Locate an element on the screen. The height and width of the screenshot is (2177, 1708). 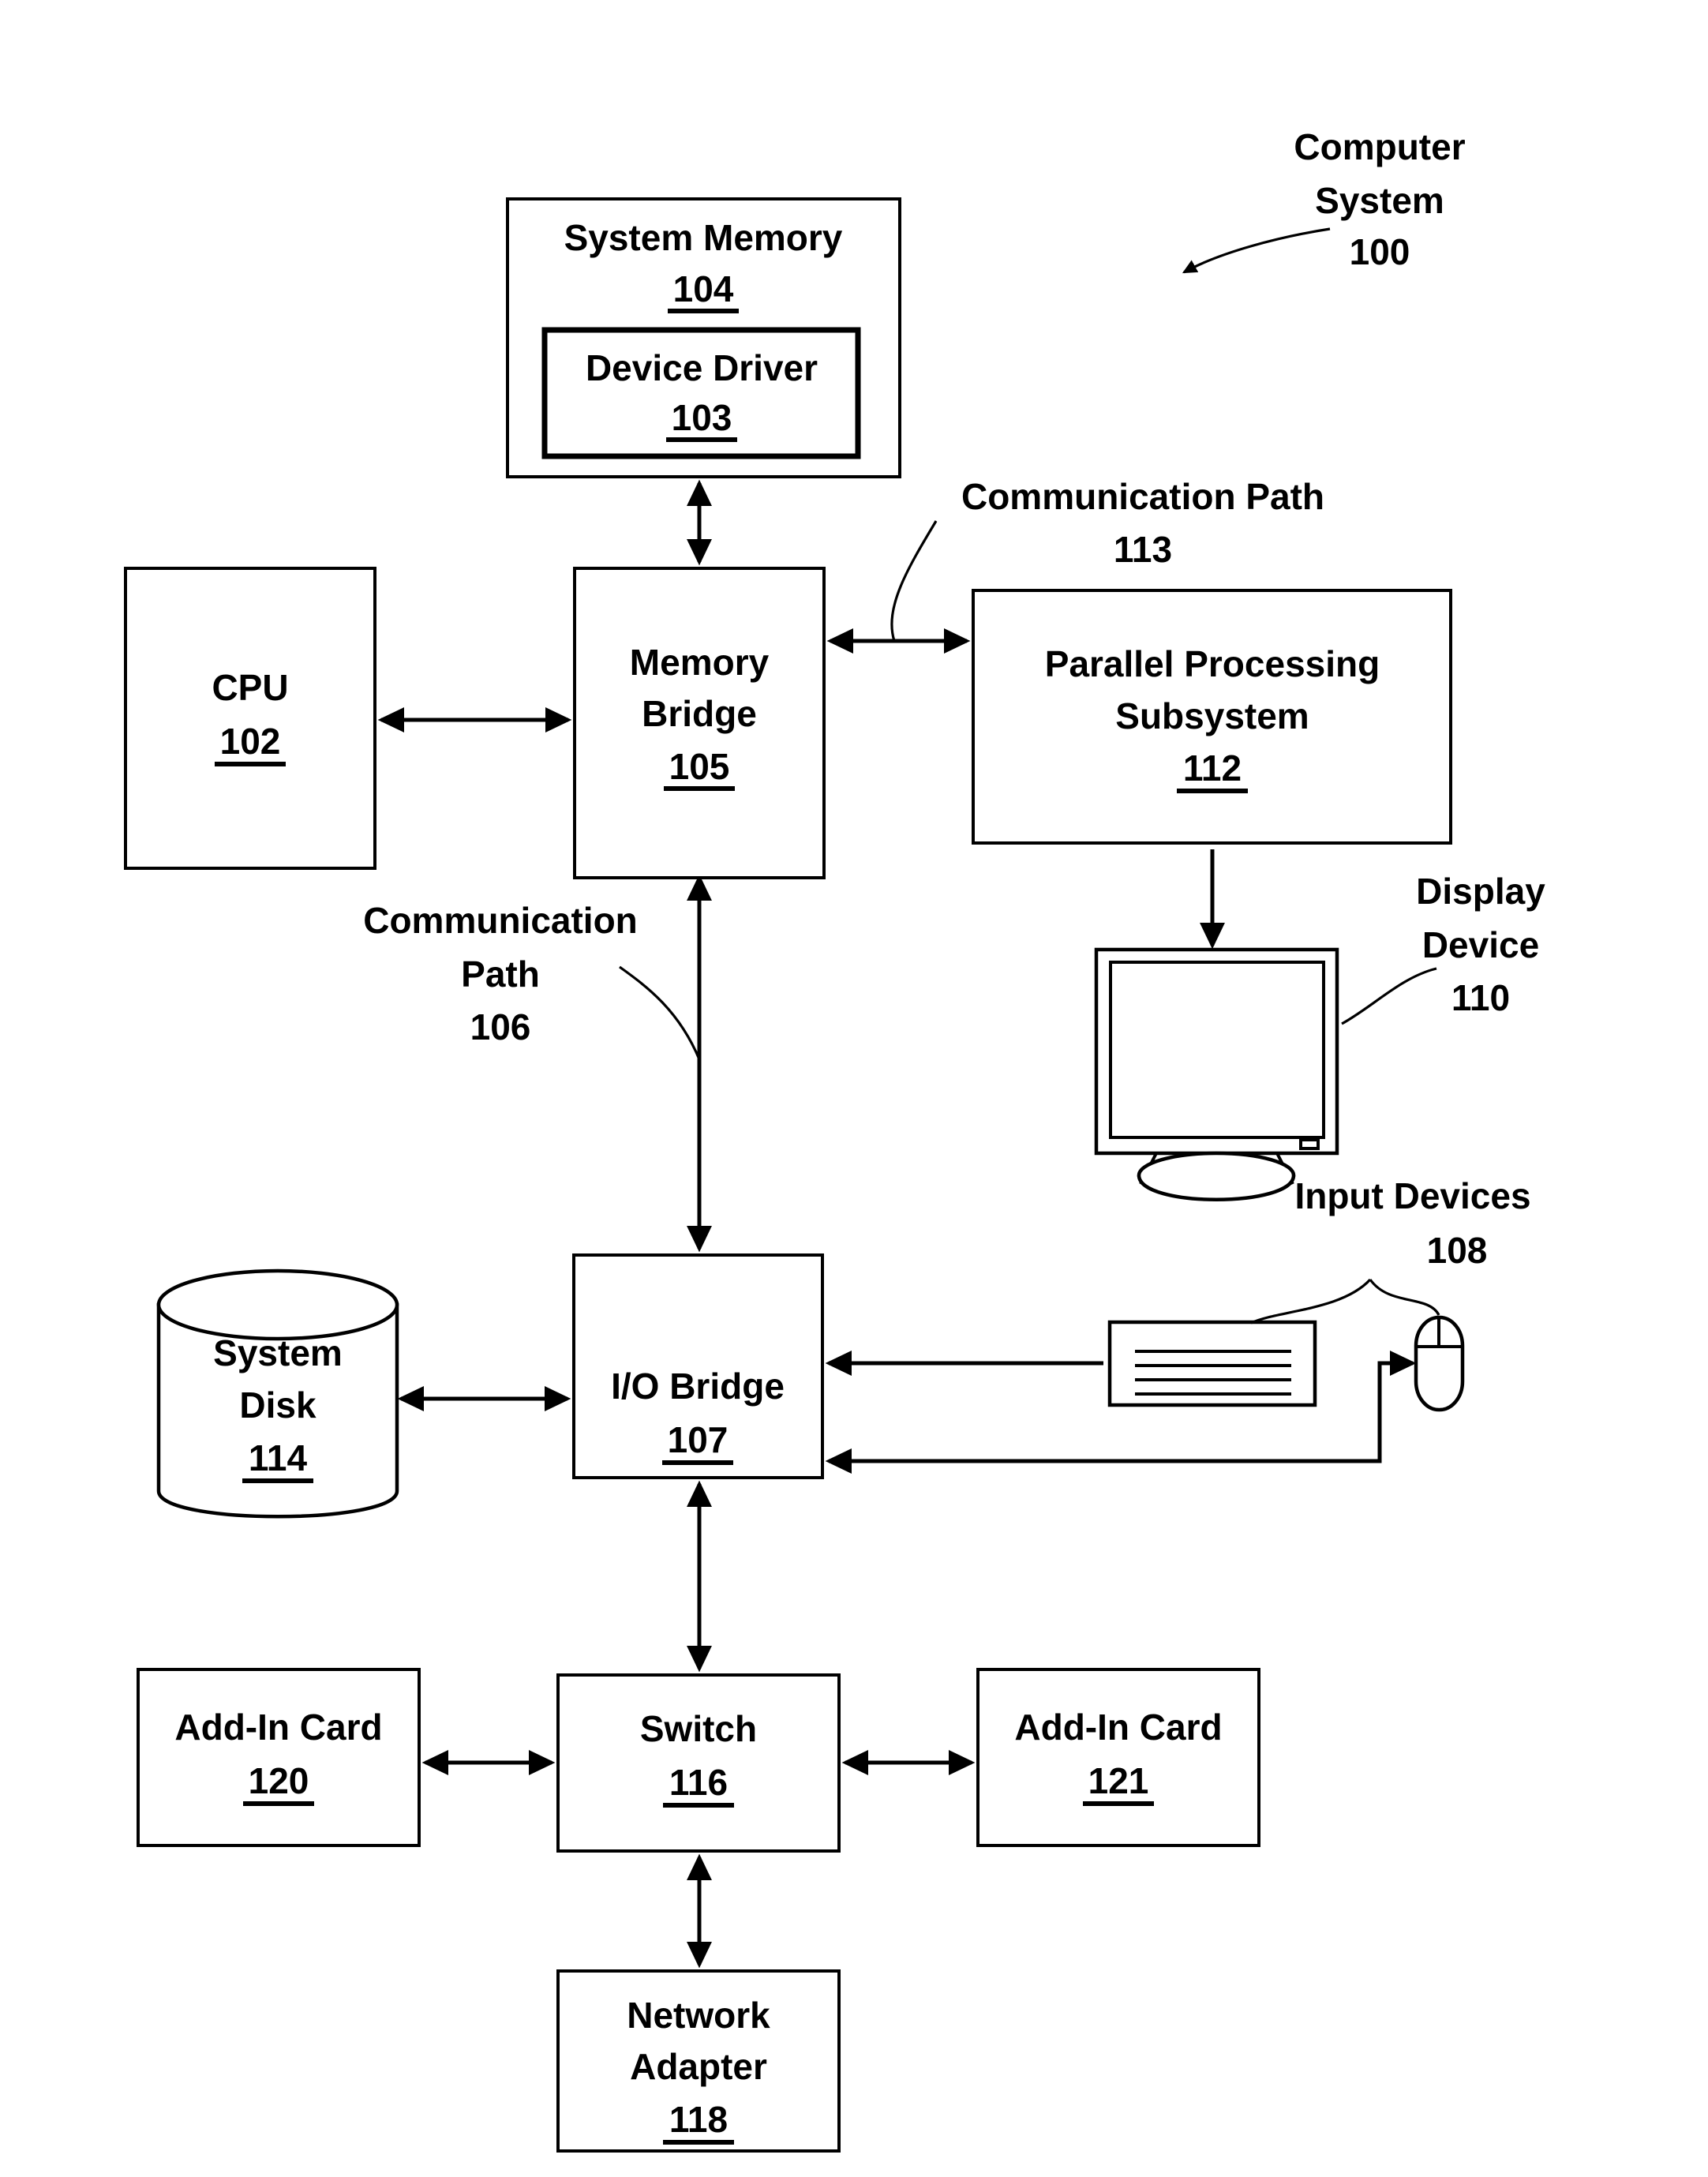
annotation-comm-path-106: Communication Path 106 is located at coordinates (532, 980).